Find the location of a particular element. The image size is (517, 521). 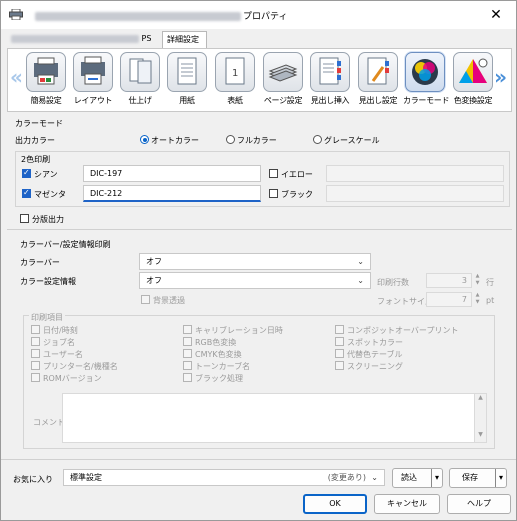

black-color-field is located at coordinates (415, 193).